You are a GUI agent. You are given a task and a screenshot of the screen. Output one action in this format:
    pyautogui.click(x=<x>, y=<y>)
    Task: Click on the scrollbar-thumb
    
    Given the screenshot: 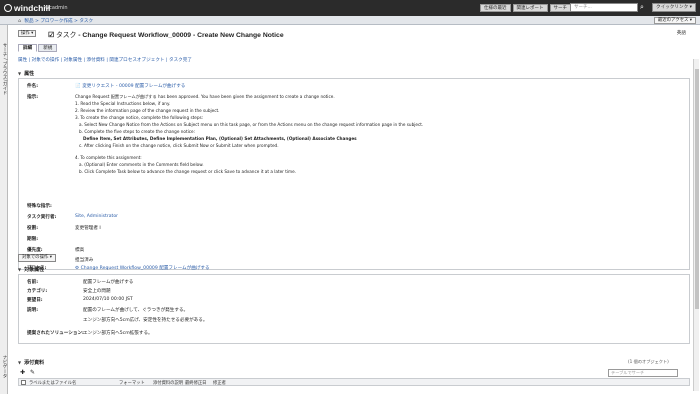 What is the action you would take?
    pyautogui.click(x=697, y=189)
    